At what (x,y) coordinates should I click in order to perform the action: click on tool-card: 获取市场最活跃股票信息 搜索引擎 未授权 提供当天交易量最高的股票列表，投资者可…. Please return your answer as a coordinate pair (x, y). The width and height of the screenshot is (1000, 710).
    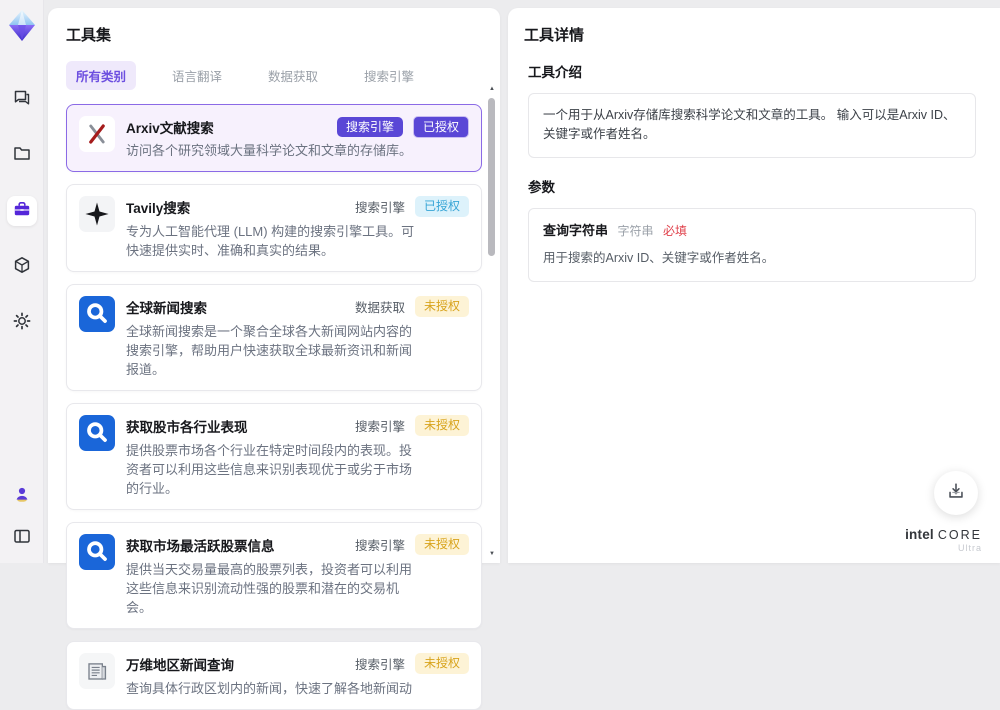
    Looking at the image, I should click on (274, 575).